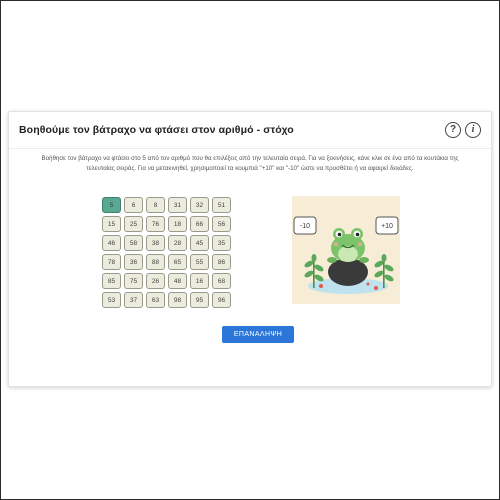  I want to click on grid-cell: 28, so click(177, 243).